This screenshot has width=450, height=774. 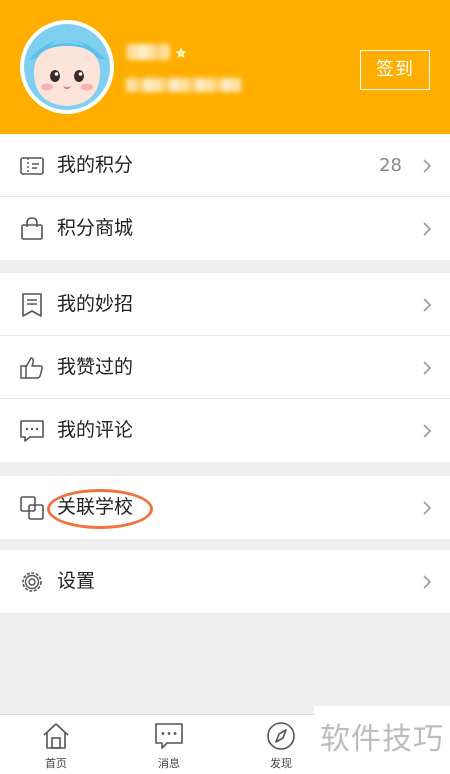 I want to click on tab-label: 发现, so click(x=281, y=763).